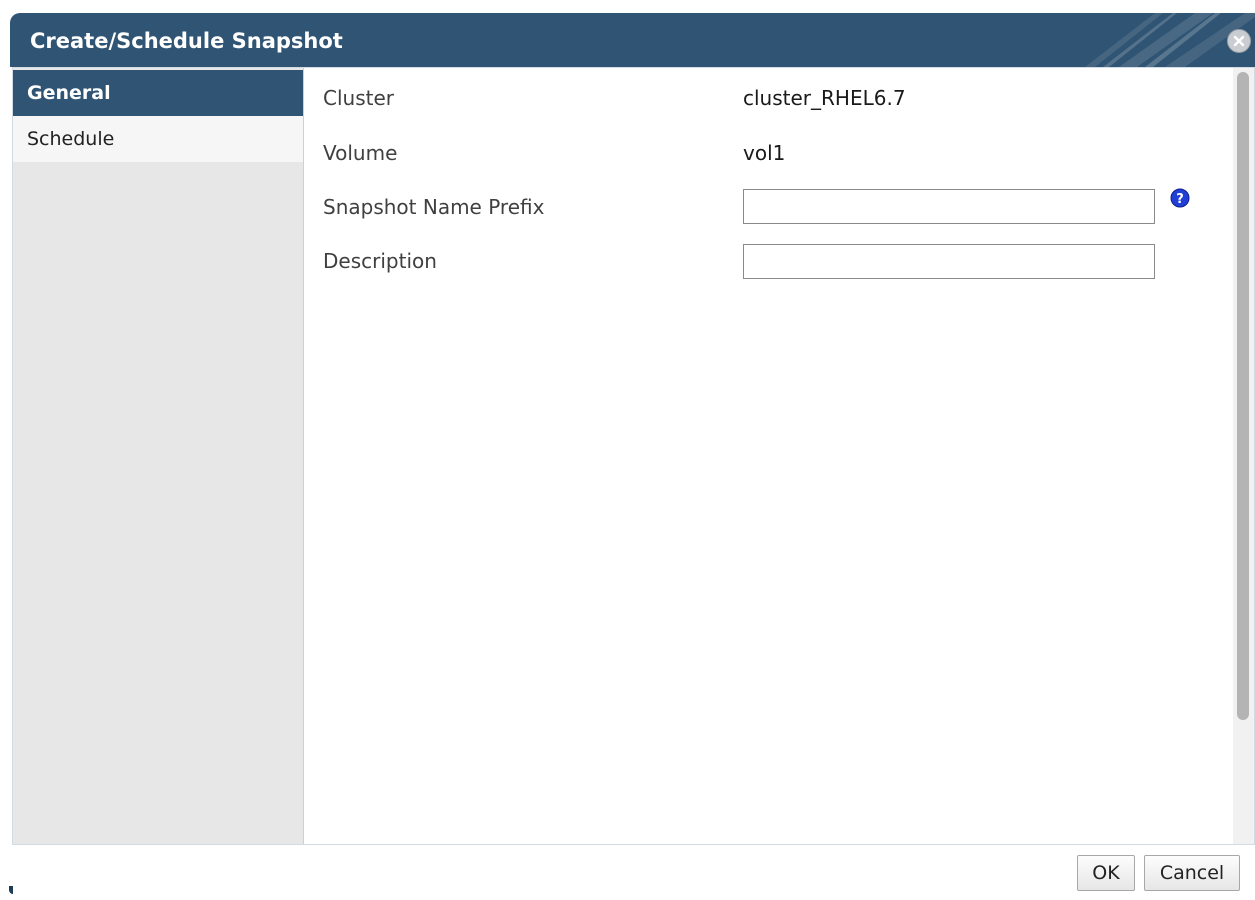  Describe the element at coordinates (380, 261) in the screenshot. I see `description-label: Description` at that location.